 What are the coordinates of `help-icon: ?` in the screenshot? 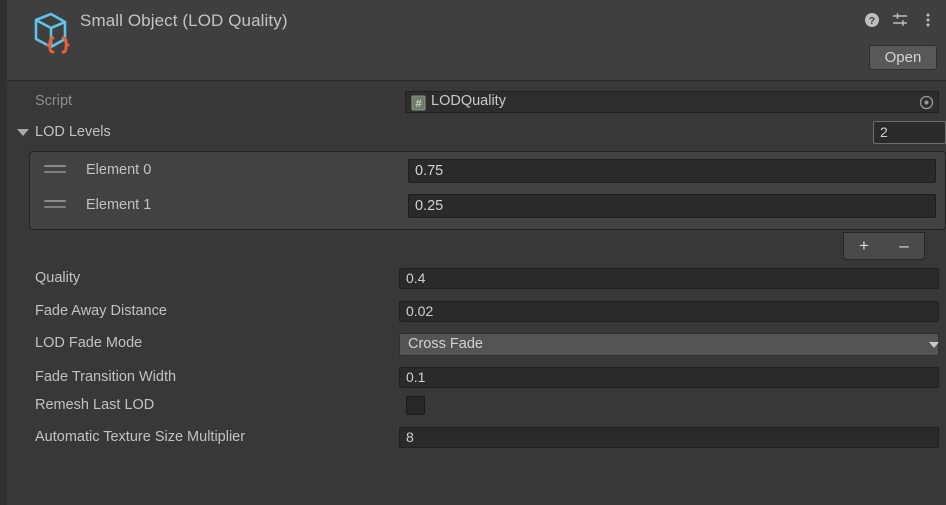 It's located at (872, 20).